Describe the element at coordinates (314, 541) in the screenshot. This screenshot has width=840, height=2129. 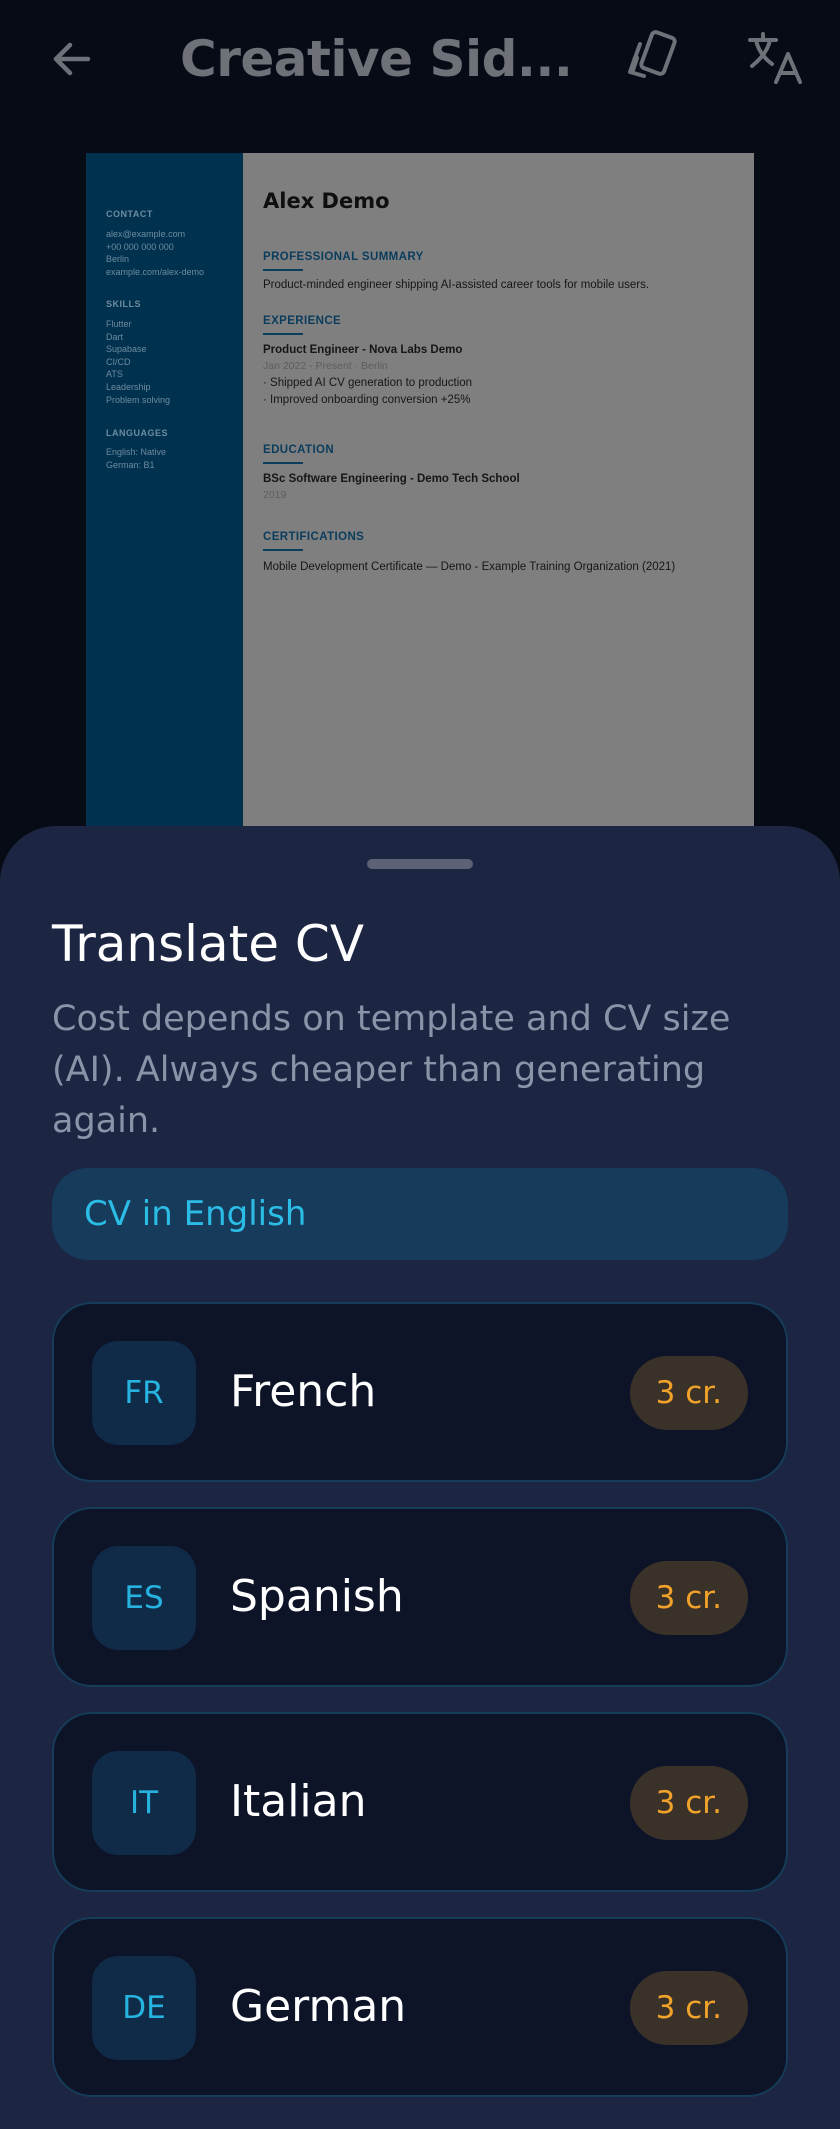
I see `cv-certifications-heading: CERTIFICATIONS` at that location.